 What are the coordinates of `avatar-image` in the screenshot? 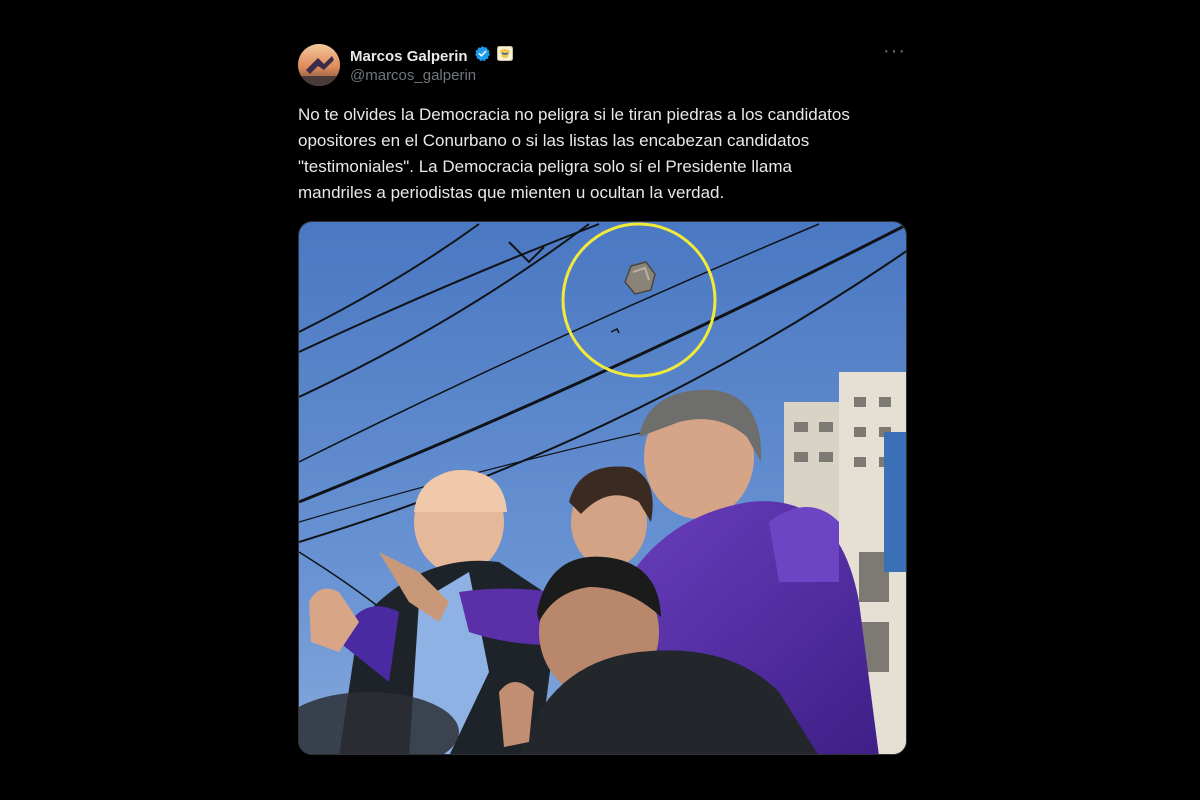 It's located at (319, 65).